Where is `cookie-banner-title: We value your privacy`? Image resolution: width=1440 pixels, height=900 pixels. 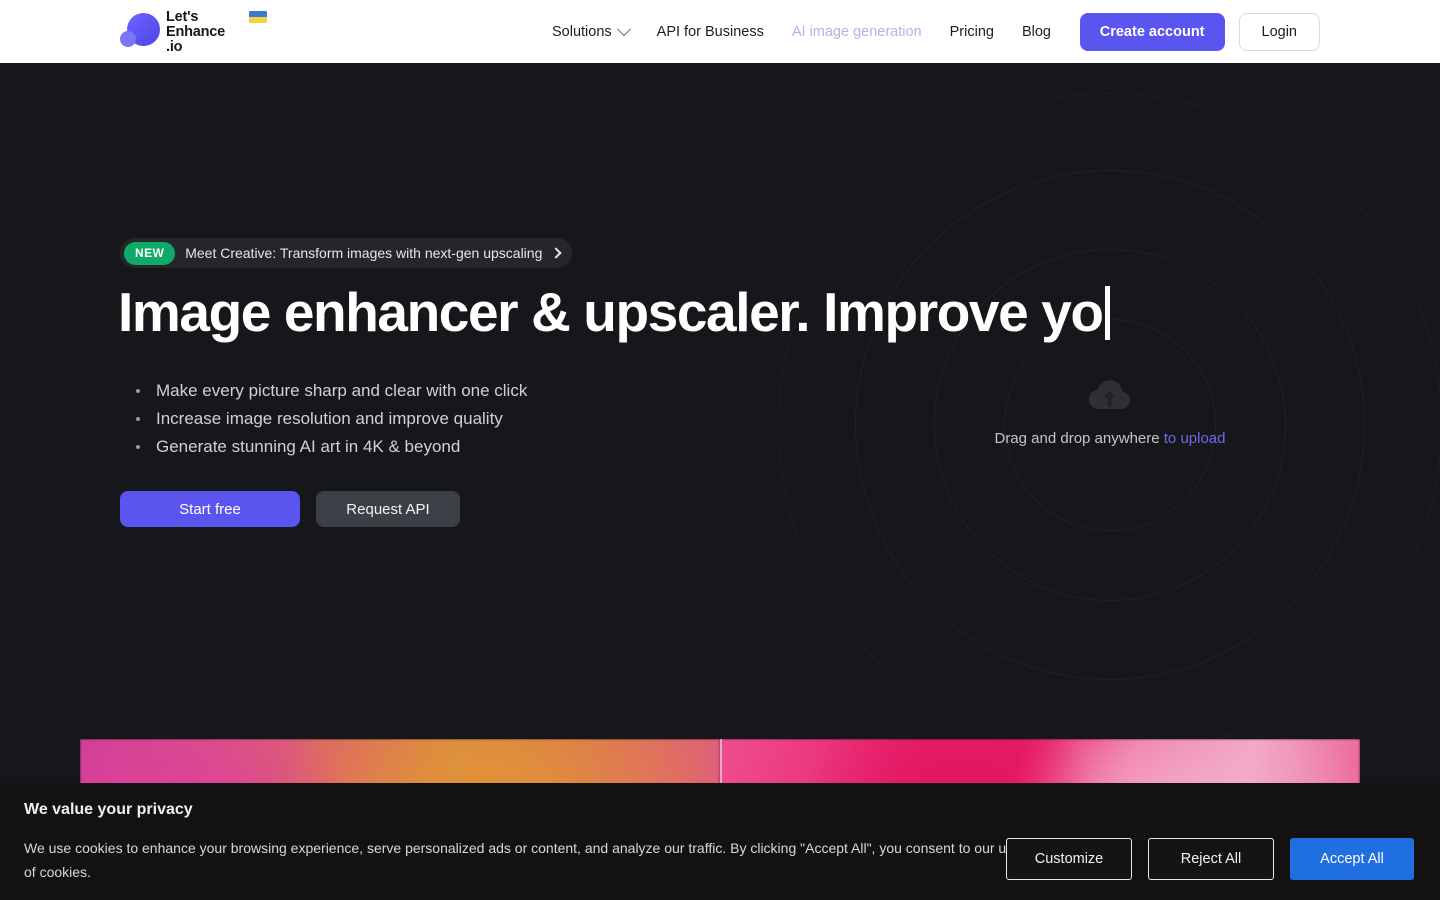 cookie-banner-title: We value your privacy is located at coordinates (108, 809).